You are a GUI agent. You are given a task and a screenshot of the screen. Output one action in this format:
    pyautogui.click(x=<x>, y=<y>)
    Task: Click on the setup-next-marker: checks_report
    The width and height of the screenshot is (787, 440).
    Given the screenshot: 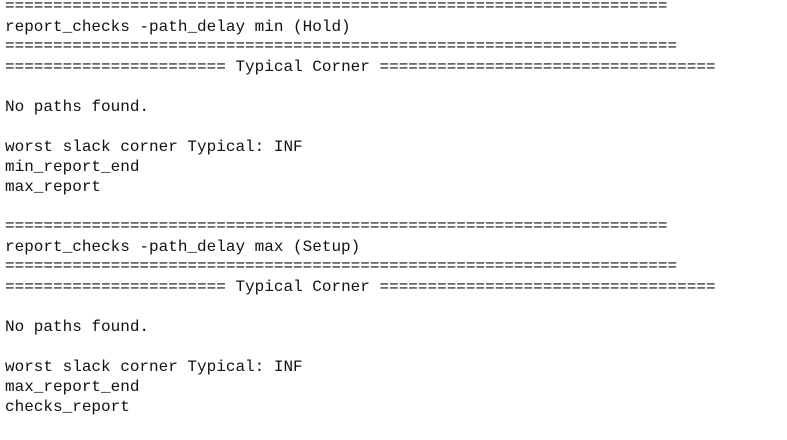 What is the action you would take?
    pyautogui.click(x=67, y=407)
    